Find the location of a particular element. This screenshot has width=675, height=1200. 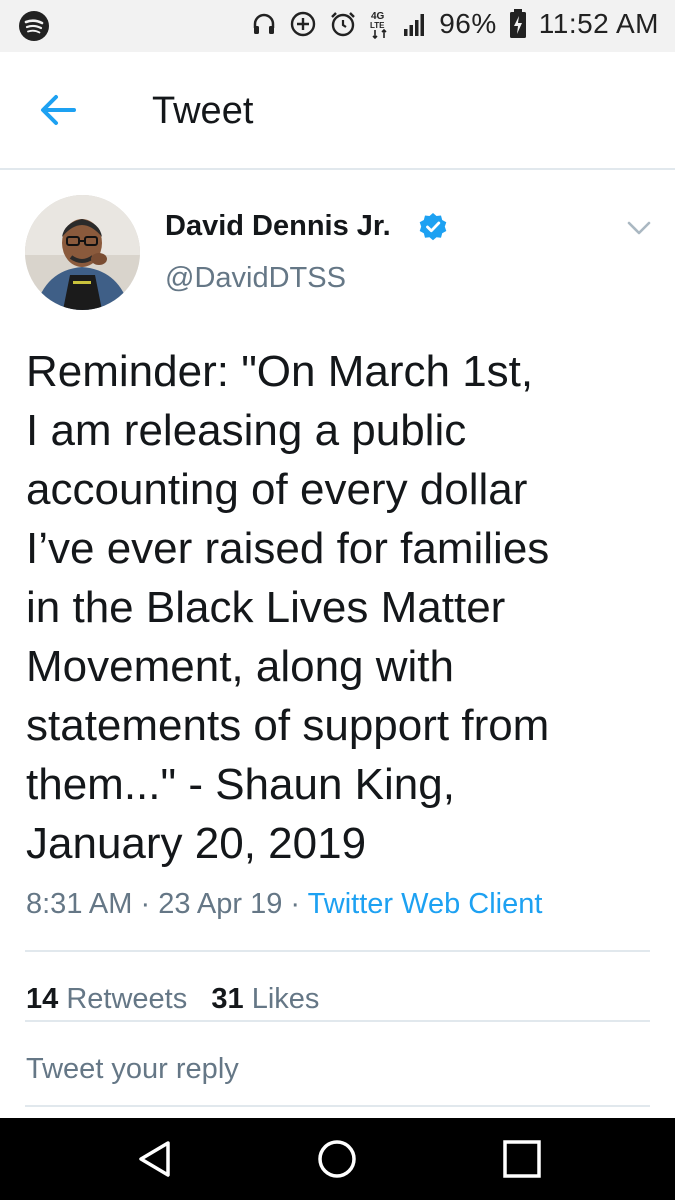

clock: 11:52 AM is located at coordinates (598, 23).